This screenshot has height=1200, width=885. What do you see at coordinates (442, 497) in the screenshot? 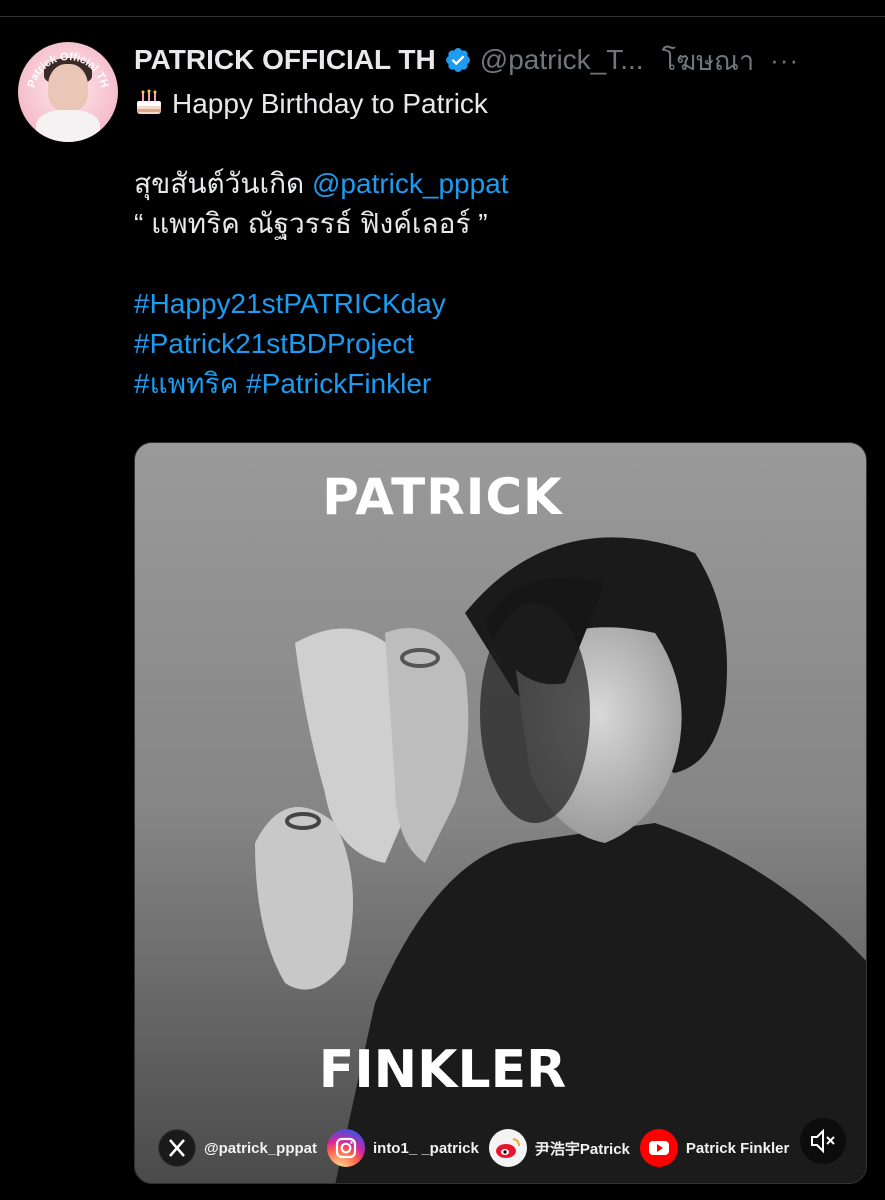
I see `media-title-top: PATRICK` at bounding box center [442, 497].